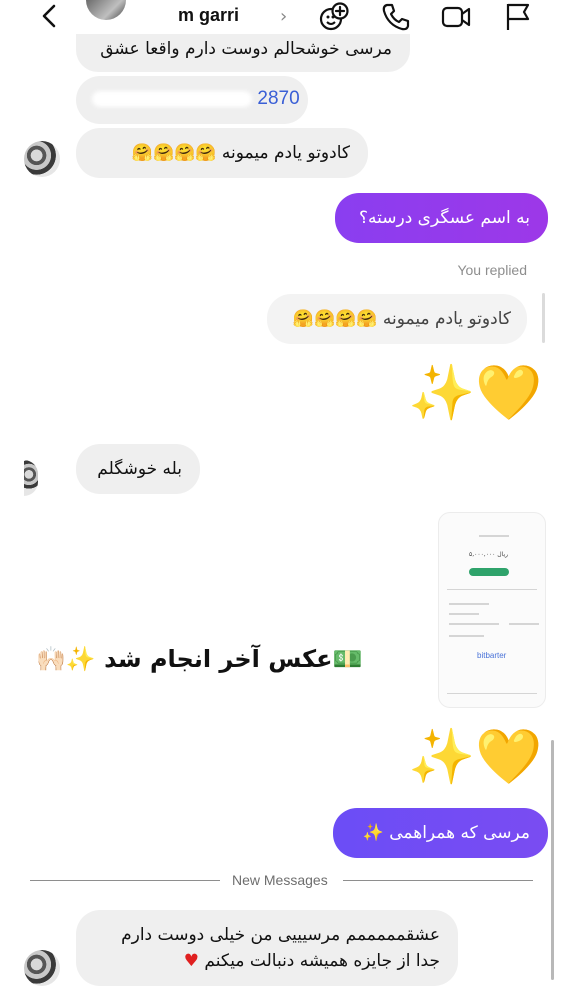 The width and height of the screenshot is (563, 1000). What do you see at coordinates (172, 99) in the screenshot?
I see `redacted-area` at bounding box center [172, 99].